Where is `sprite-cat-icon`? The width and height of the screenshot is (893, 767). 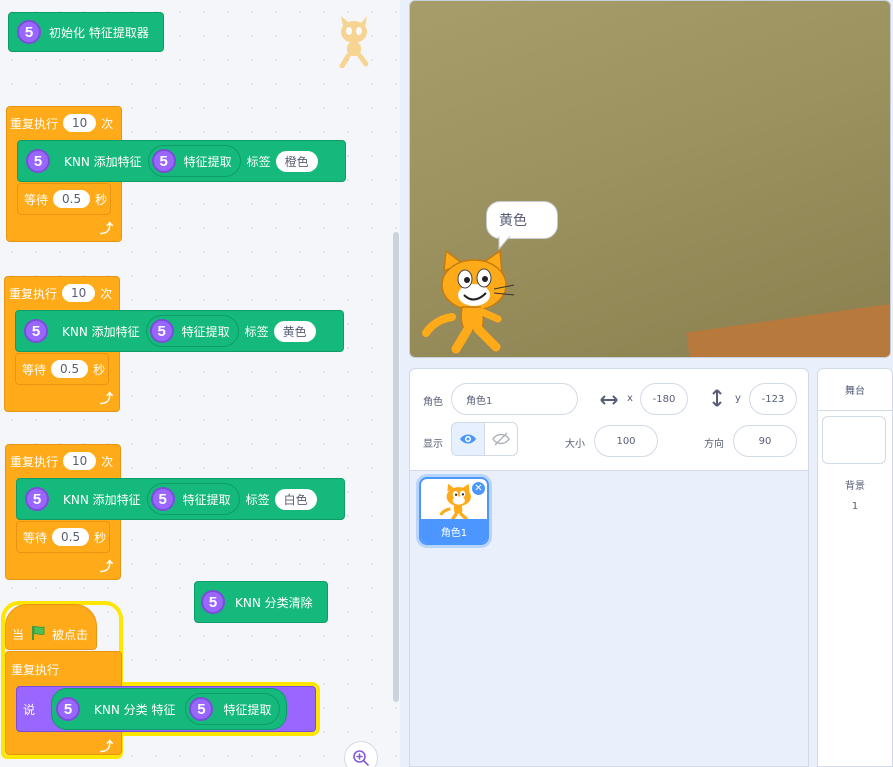
sprite-cat-icon is located at coordinates (354, 42).